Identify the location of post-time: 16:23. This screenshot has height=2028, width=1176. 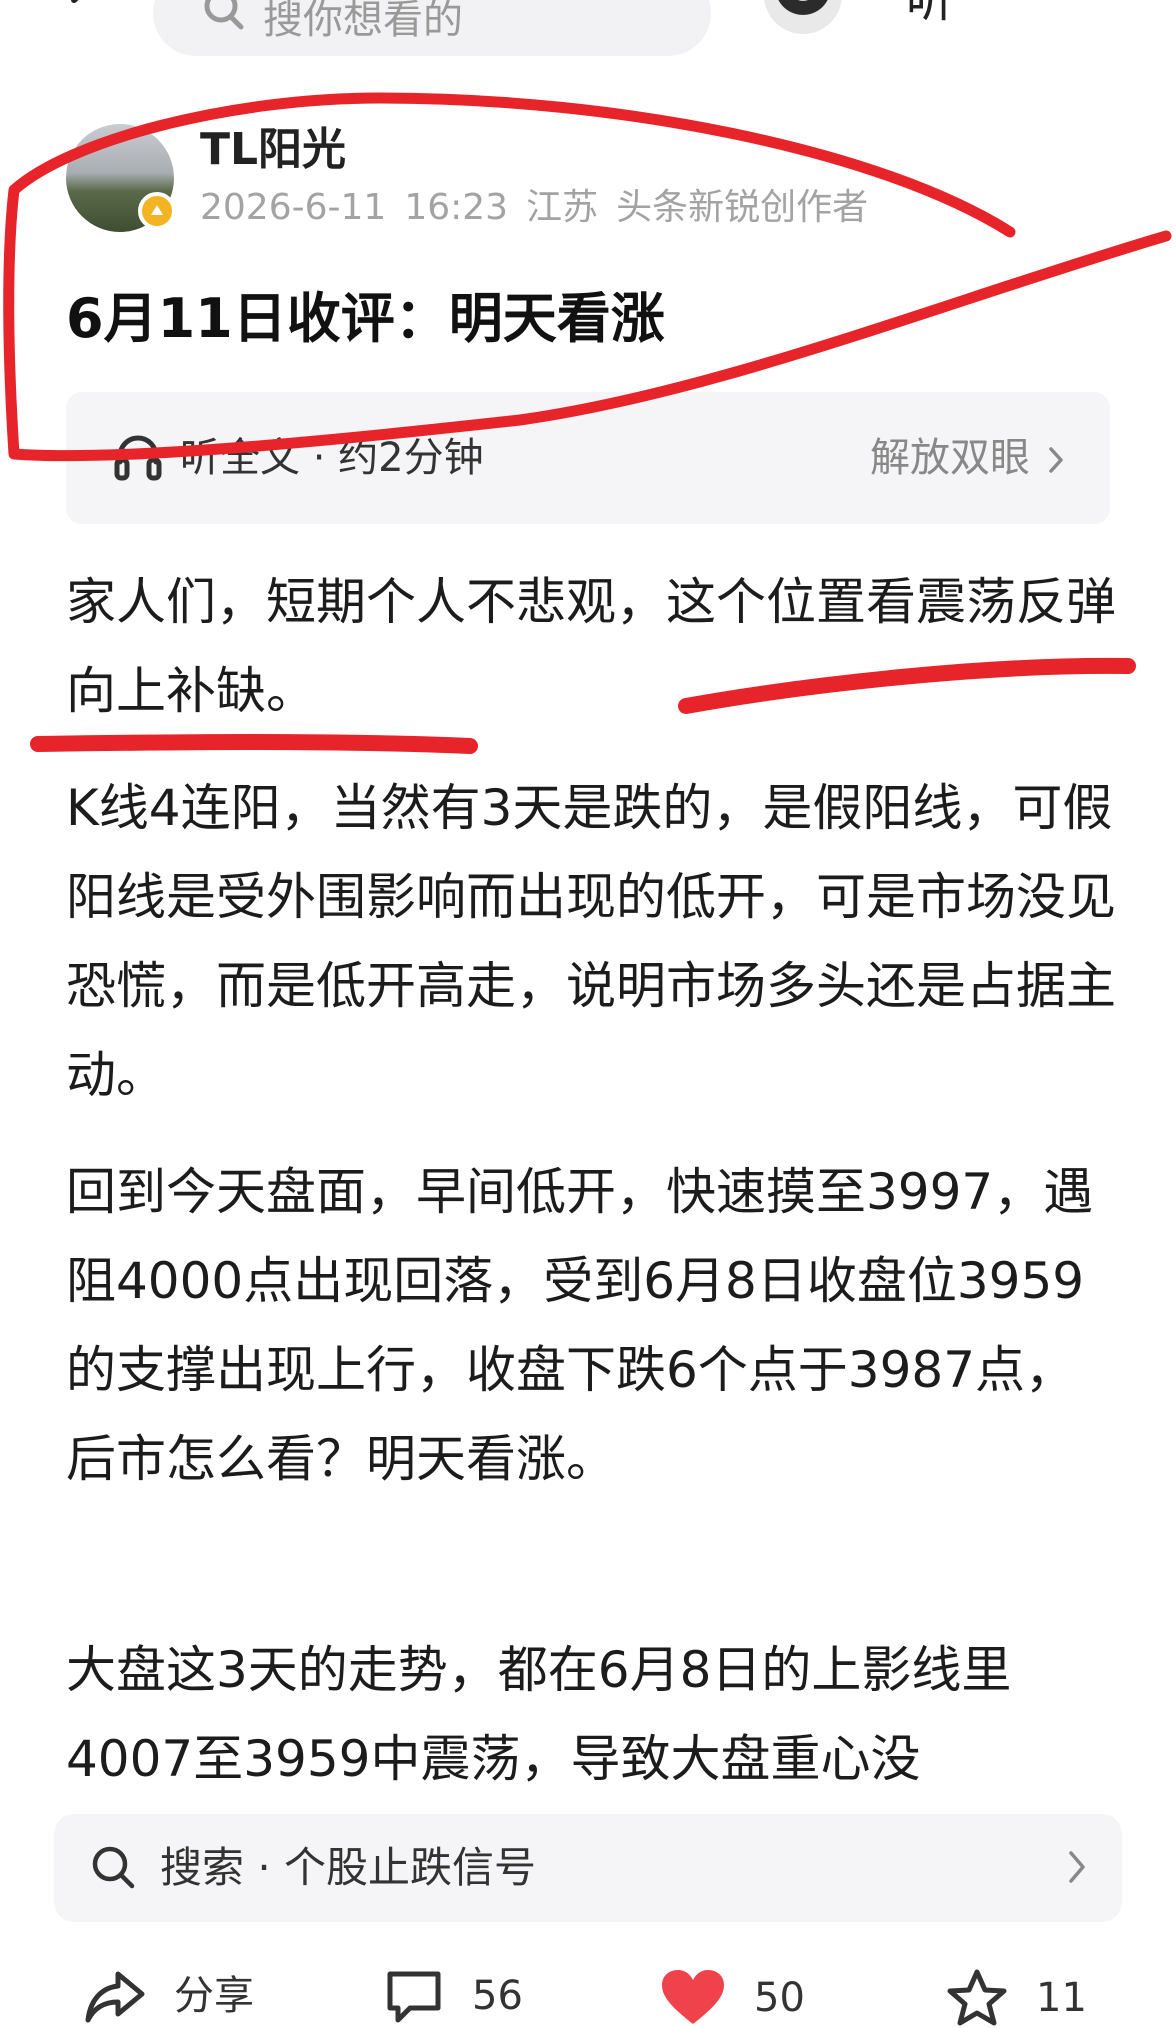
(456, 207).